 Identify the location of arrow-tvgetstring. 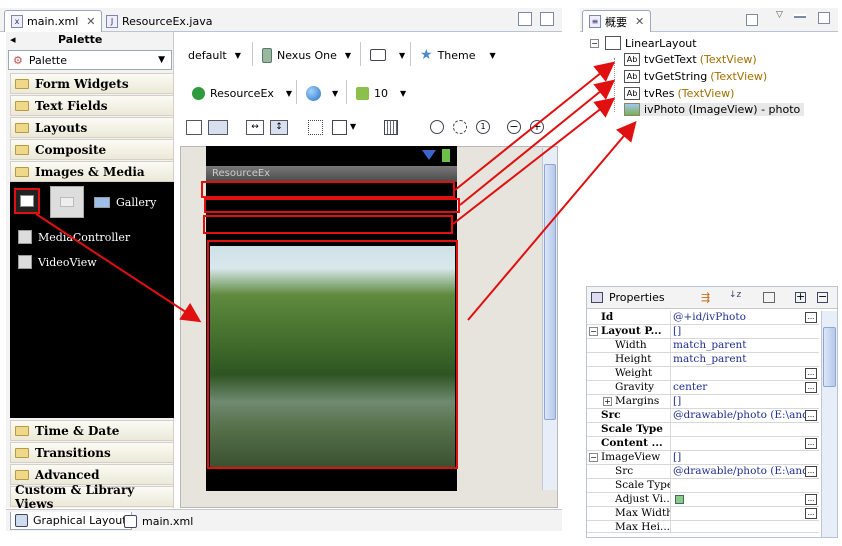
(537, 142).